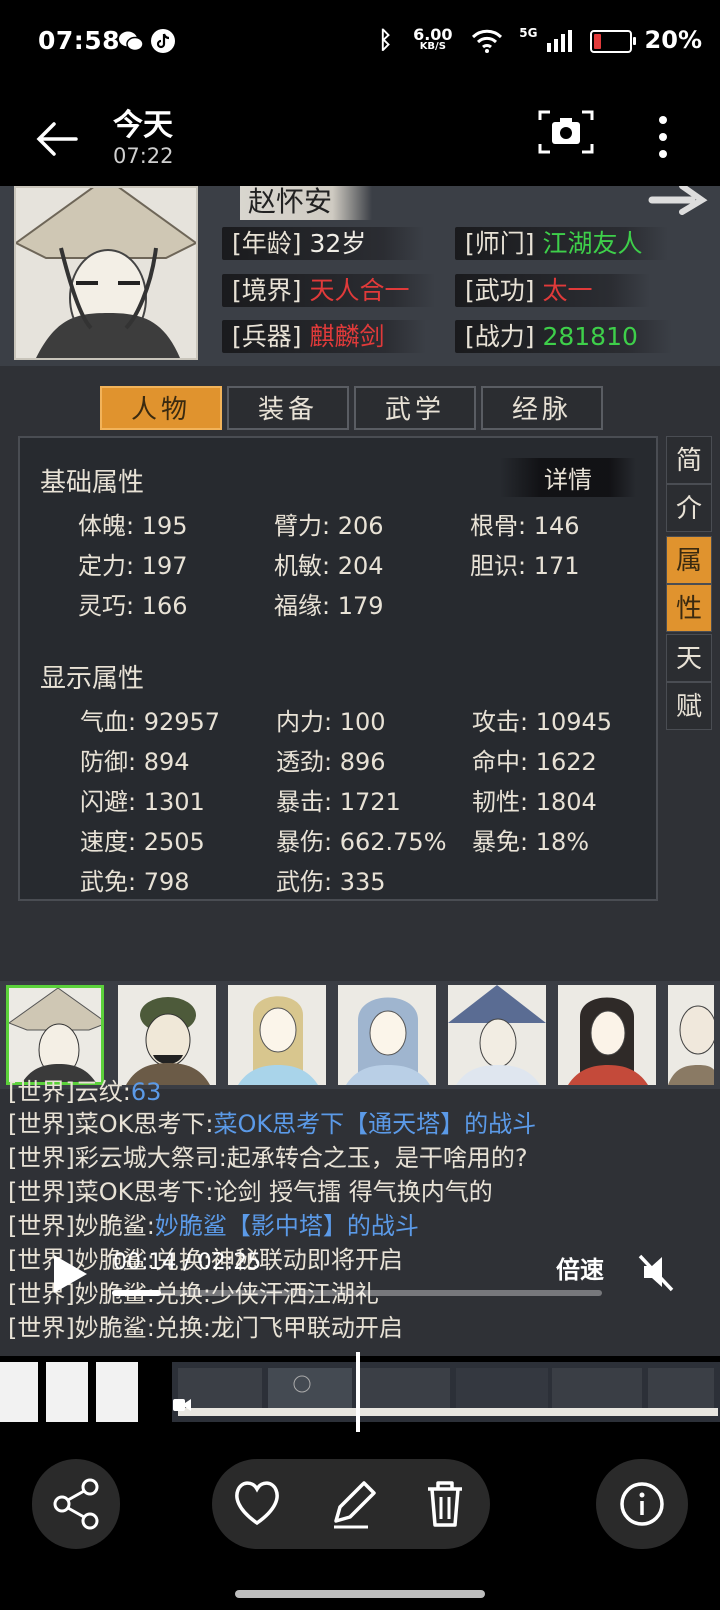 The width and height of the screenshot is (720, 1610). I want to click on media-filmstrip, so click(360, 1391).